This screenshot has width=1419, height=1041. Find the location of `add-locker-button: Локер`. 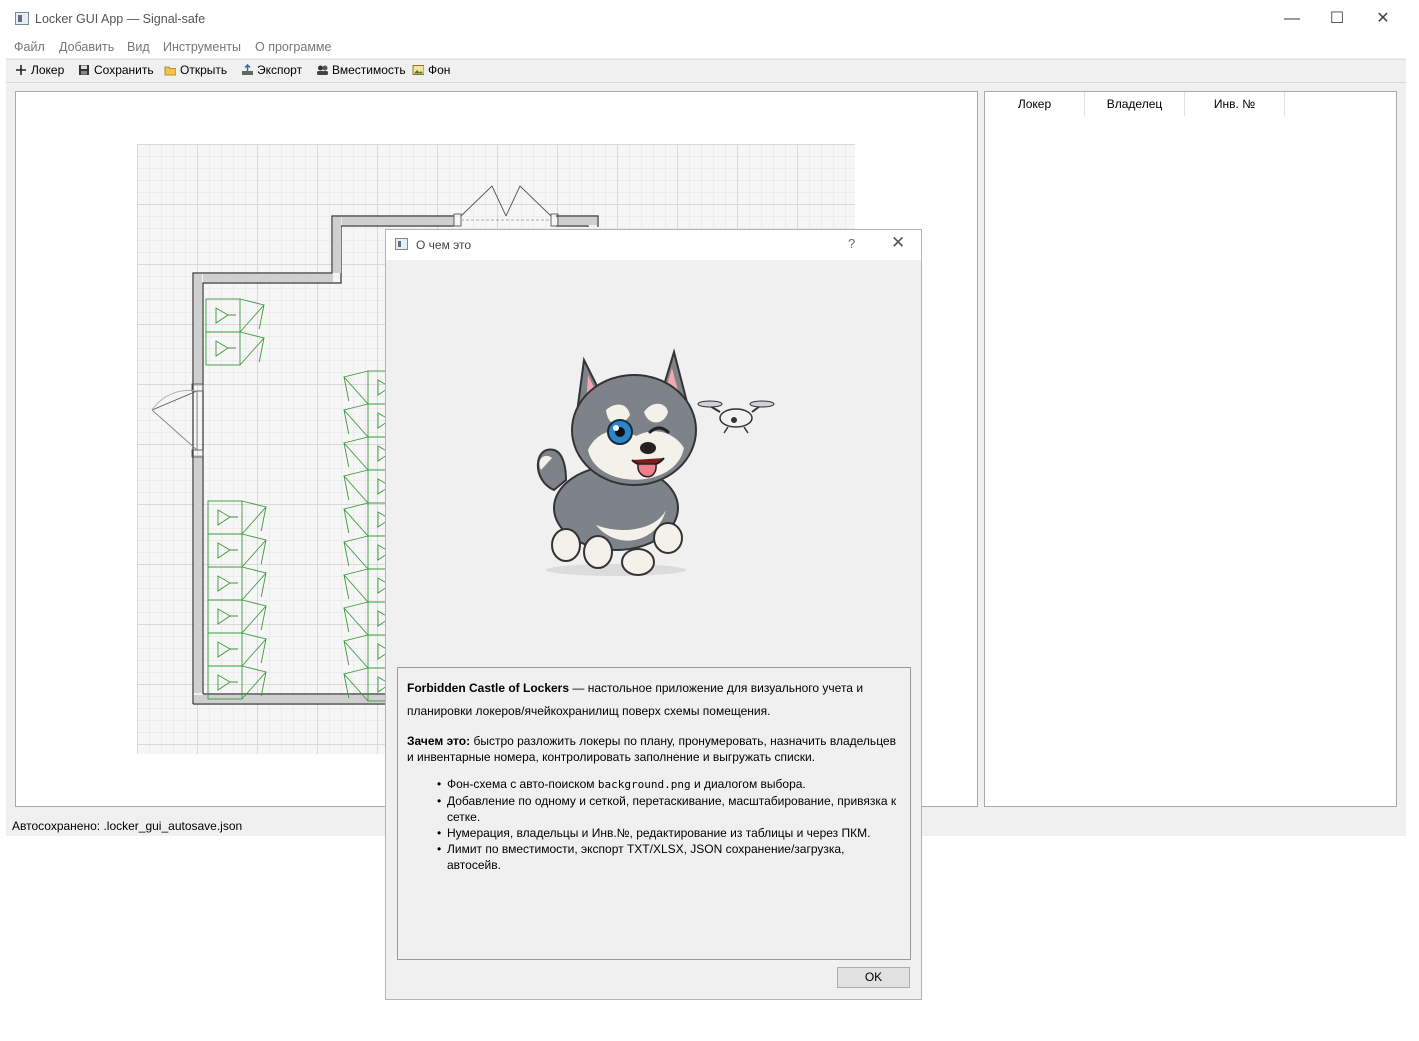

add-locker-button: Локер is located at coordinates (39, 70).